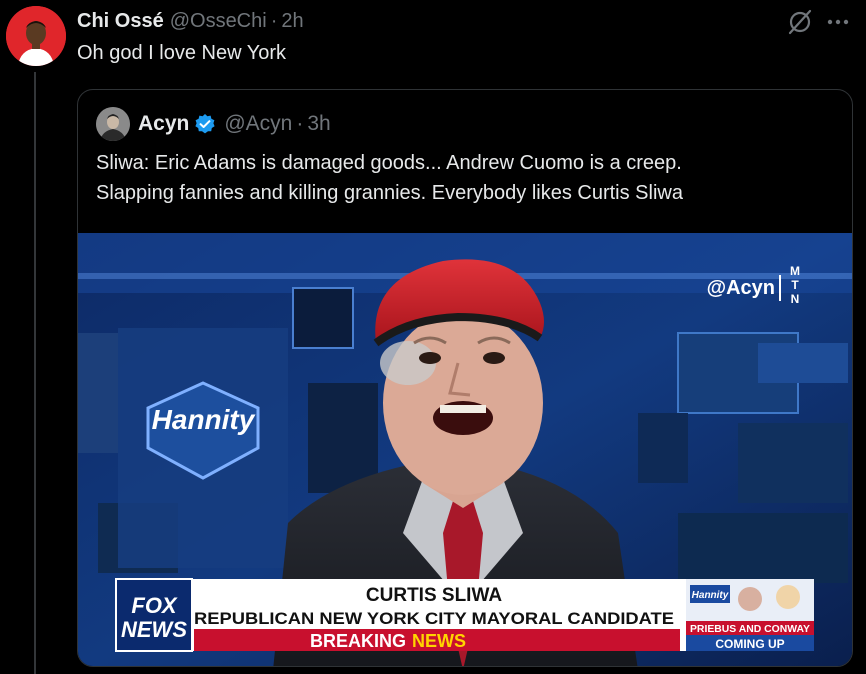 The height and width of the screenshot is (674, 866). What do you see at coordinates (710, 595) in the screenshot?
I see `promo-hannity-logo: Hannity` at bounding box center [710, 595].